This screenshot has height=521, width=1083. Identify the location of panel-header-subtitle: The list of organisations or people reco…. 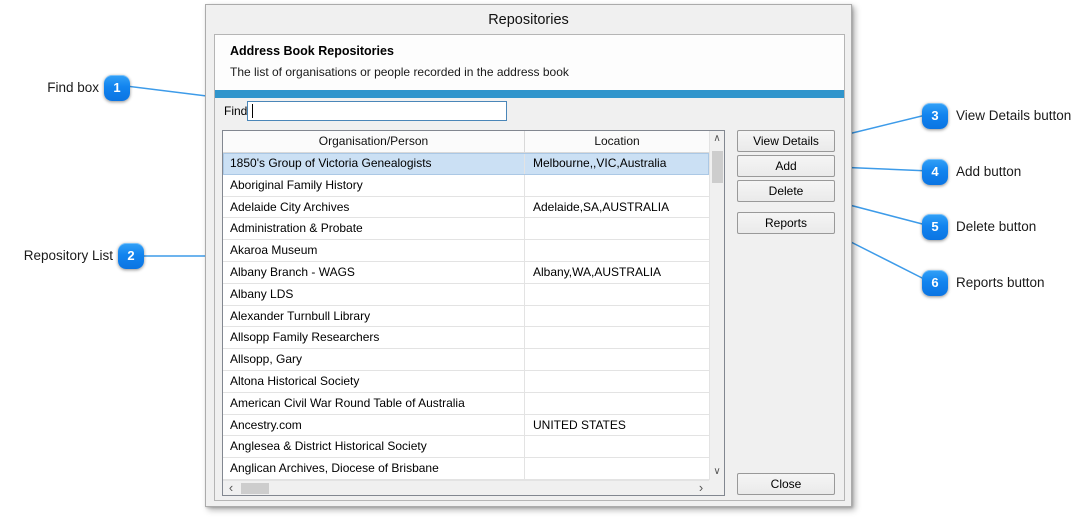
(399, 72).